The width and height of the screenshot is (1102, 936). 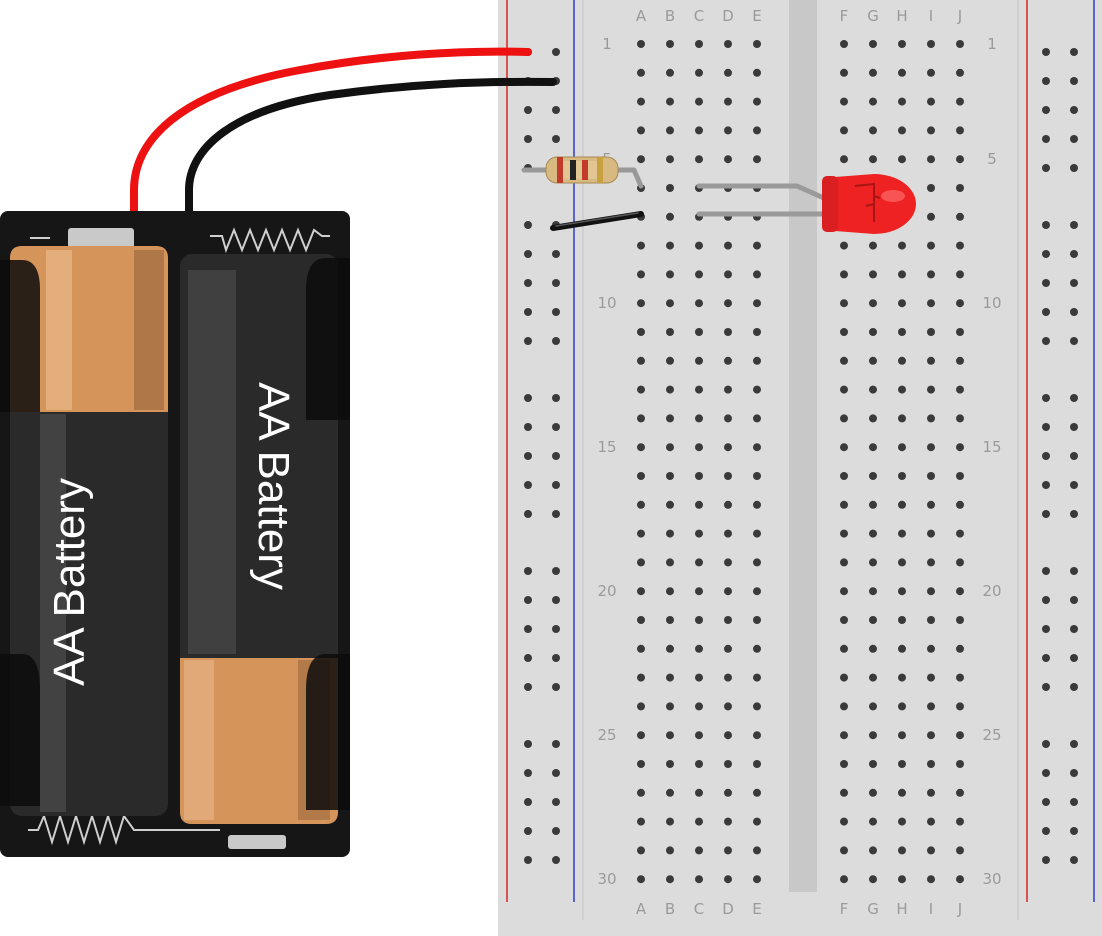 What do you see at coordinates (728, 16) in the screenshot?
I see `column-label: D` at bounding box center [728, 16].